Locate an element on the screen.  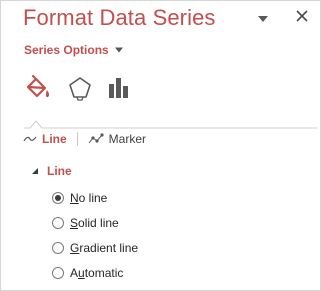
line-subtab: Line is located at coordinates (45, 139).